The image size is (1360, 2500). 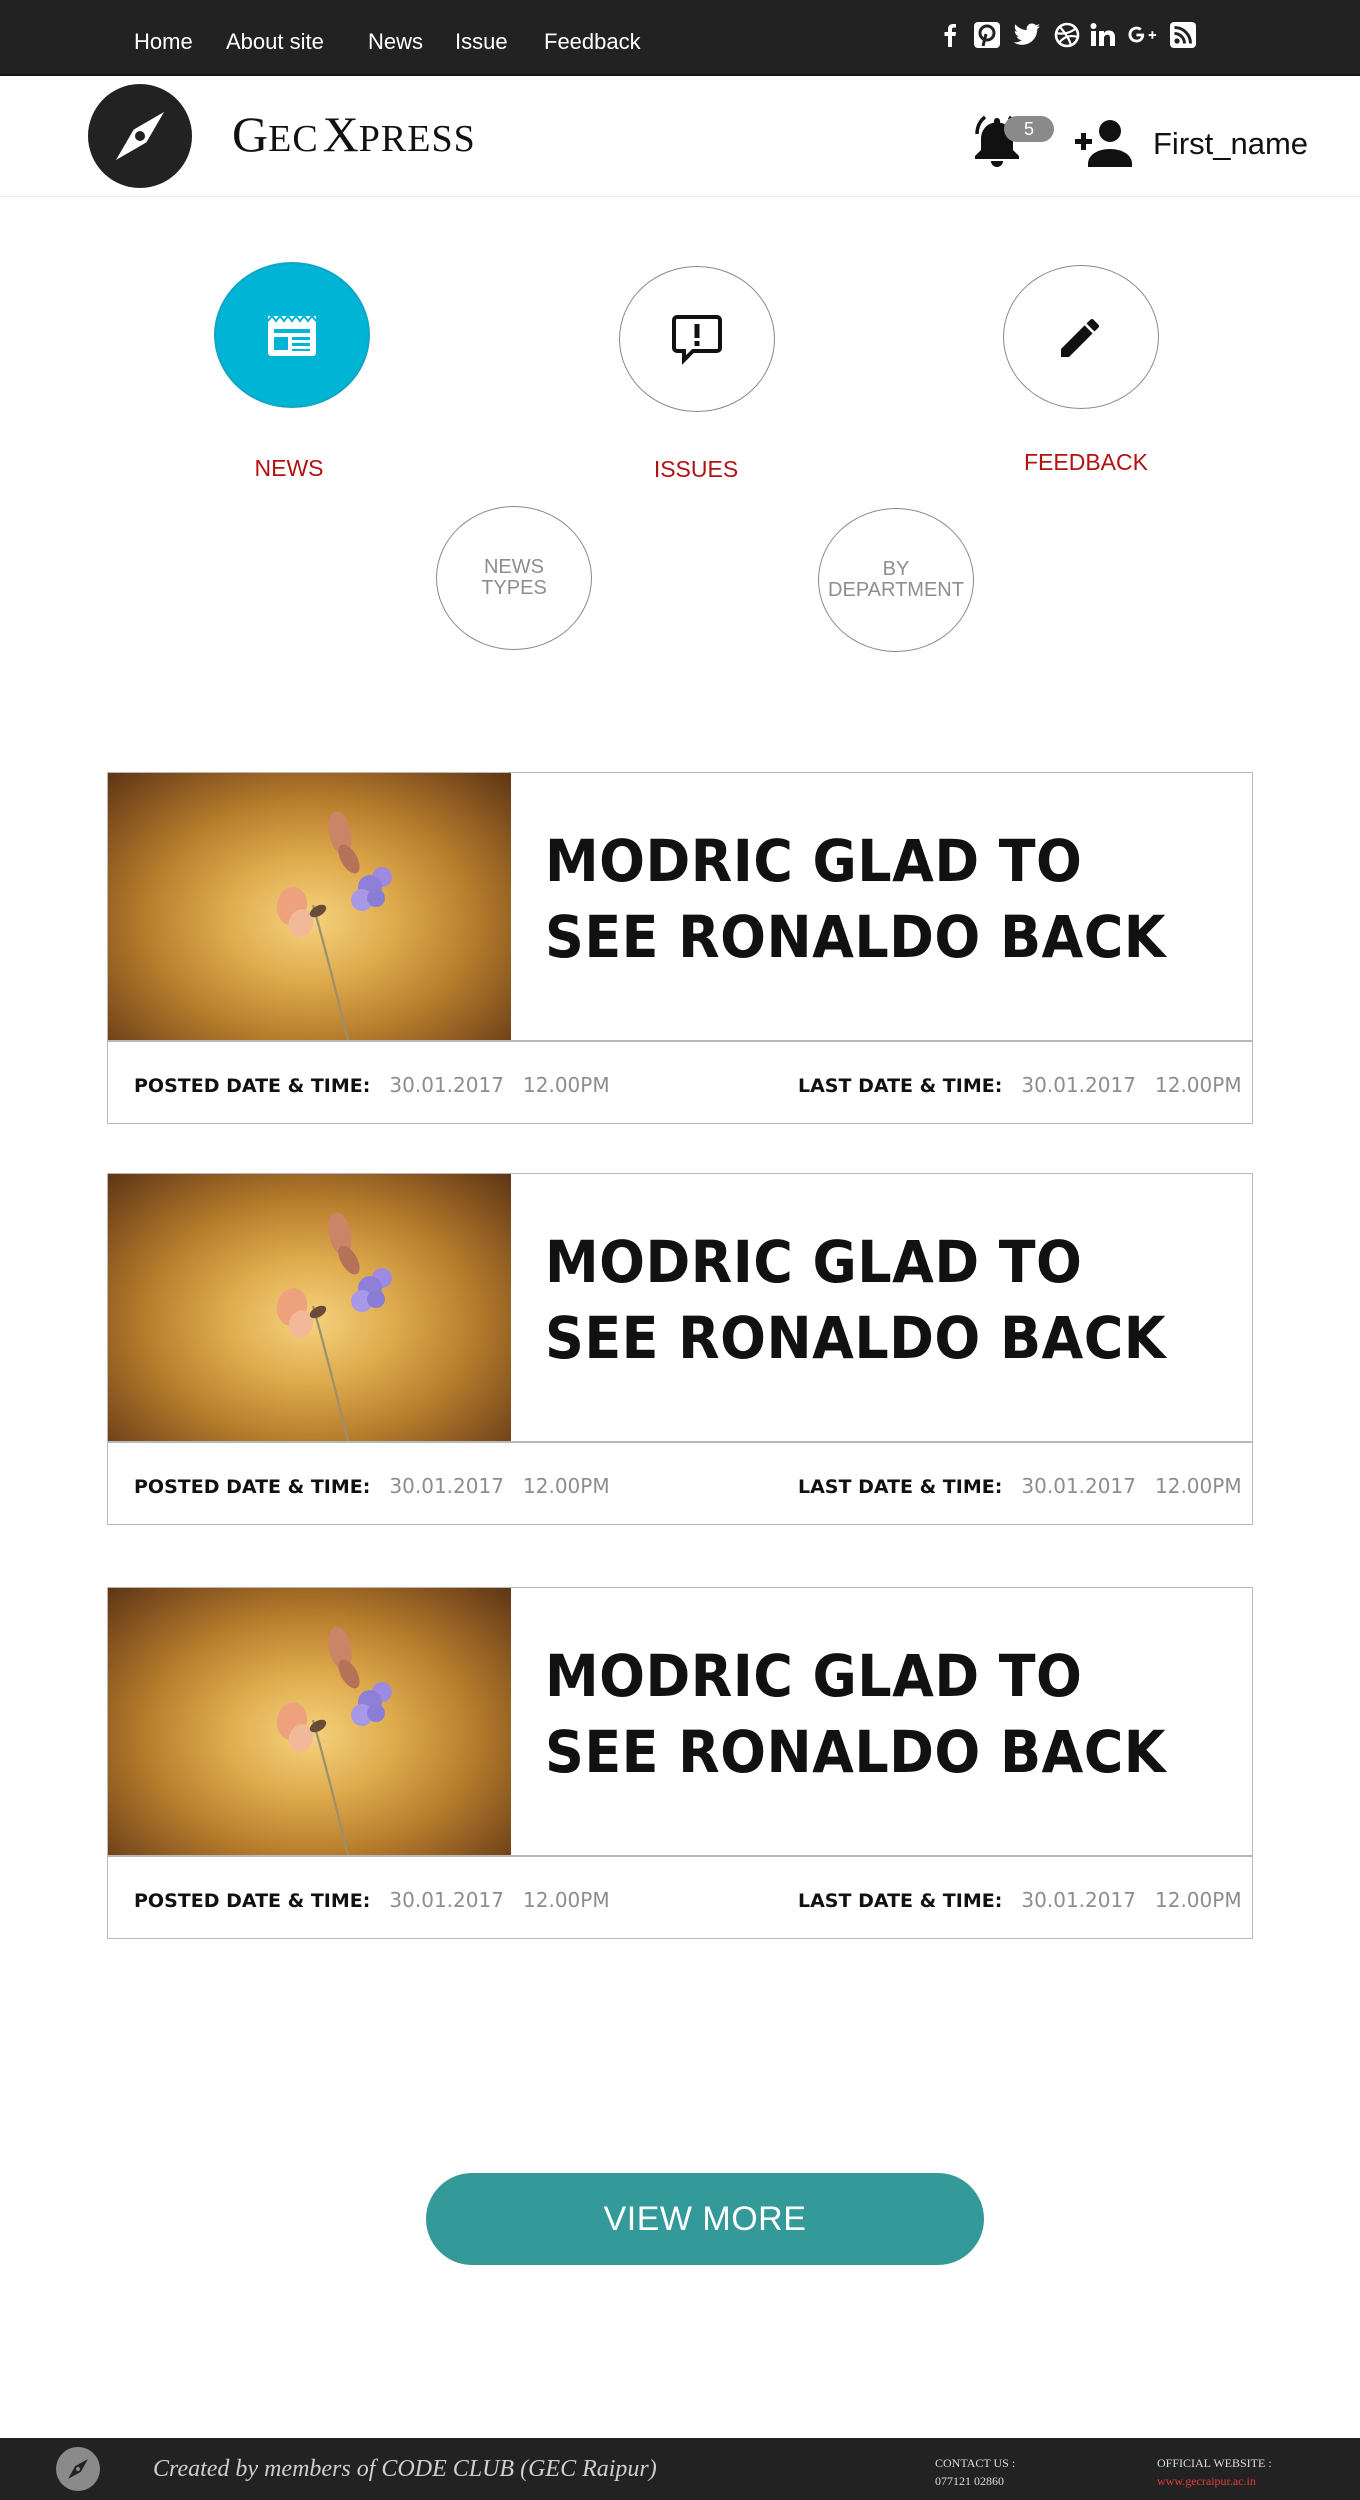 What do you see at coordinates (1029, 129) in the screenshot?
I see `notification-count-badge: 5` at bounding box center [1029, 129].